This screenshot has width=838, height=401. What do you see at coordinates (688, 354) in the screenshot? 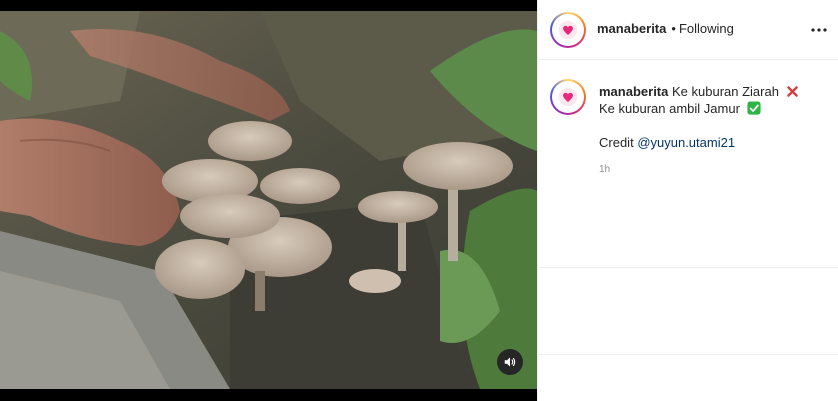
I see `section-divider-bottom` at bounding box center [688, 354].